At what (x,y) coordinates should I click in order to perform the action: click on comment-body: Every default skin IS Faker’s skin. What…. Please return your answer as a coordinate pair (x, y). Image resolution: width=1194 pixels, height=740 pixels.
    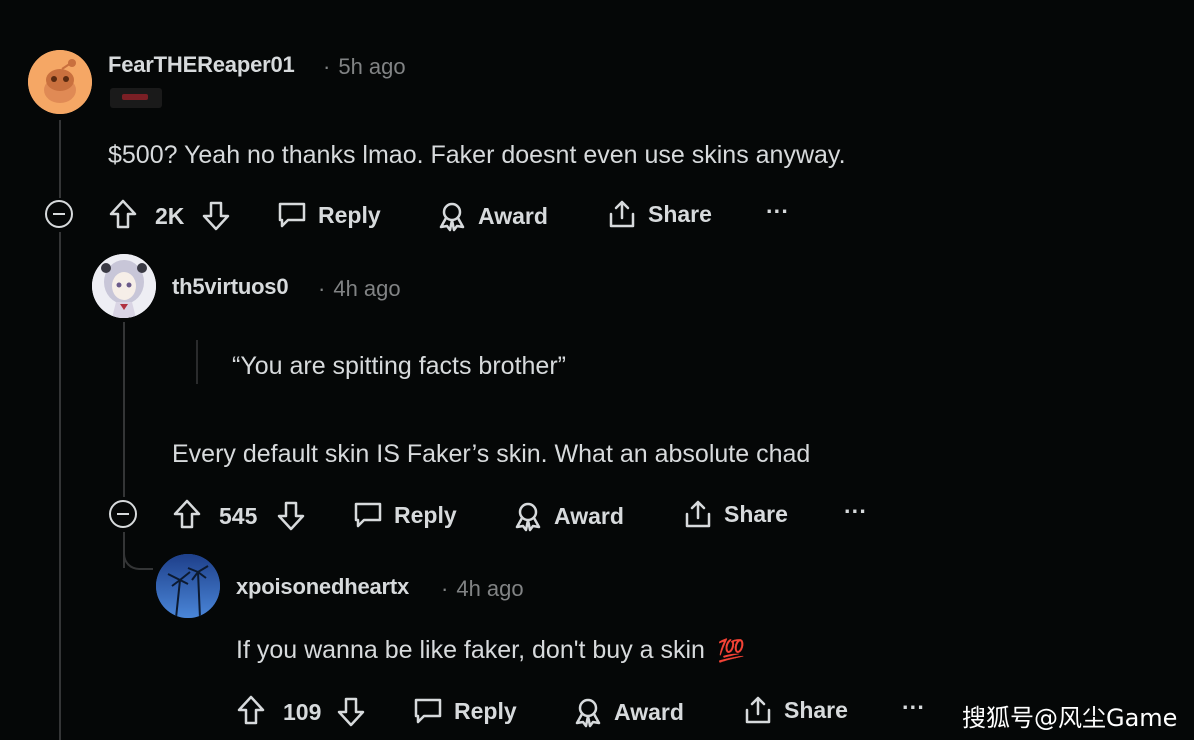
    Looking at the image, I should click on (491, 454).